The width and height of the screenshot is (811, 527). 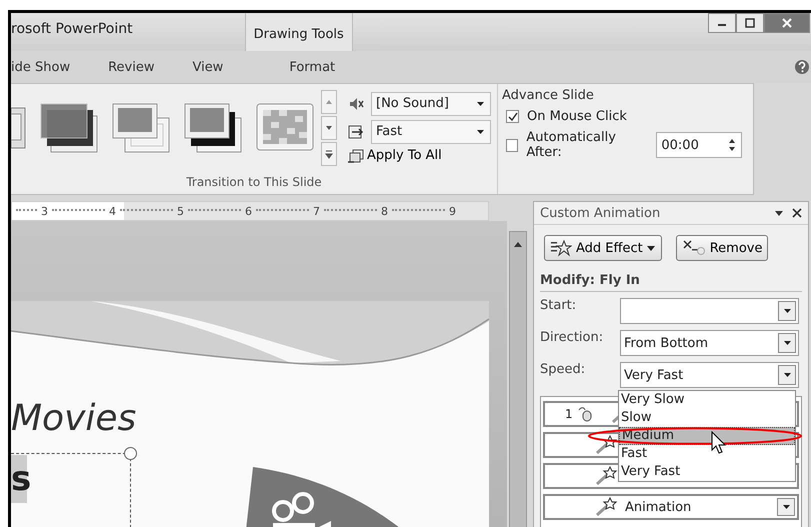 What do you see at coordinates (431, 132) in the screenshot?
I see `speed-dropdown: Fast` at bounding box center [431, 132].